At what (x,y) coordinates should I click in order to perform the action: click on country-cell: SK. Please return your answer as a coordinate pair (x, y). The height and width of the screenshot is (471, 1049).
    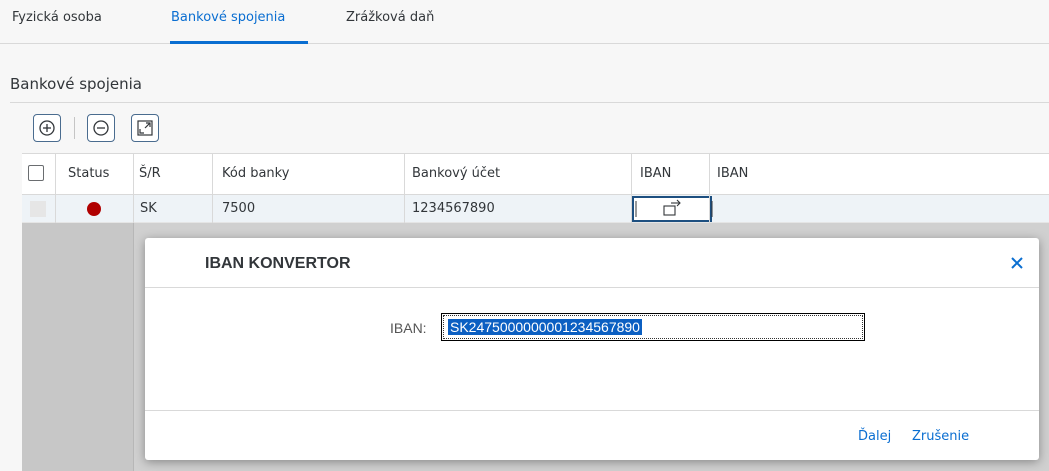
    Looking at the image, I should click on (148, 208).